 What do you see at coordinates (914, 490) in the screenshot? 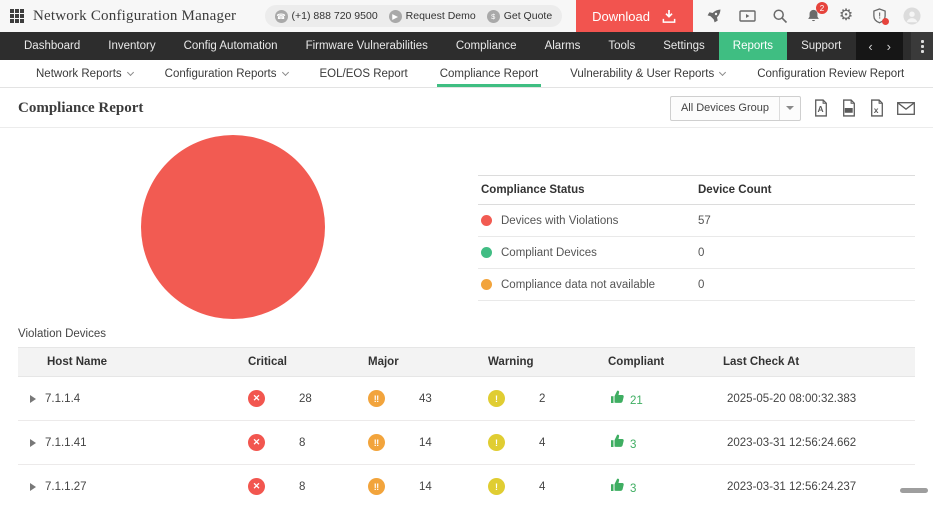
I see `horizontal-scrollbar-thumb` at bounding box center [914, 490].